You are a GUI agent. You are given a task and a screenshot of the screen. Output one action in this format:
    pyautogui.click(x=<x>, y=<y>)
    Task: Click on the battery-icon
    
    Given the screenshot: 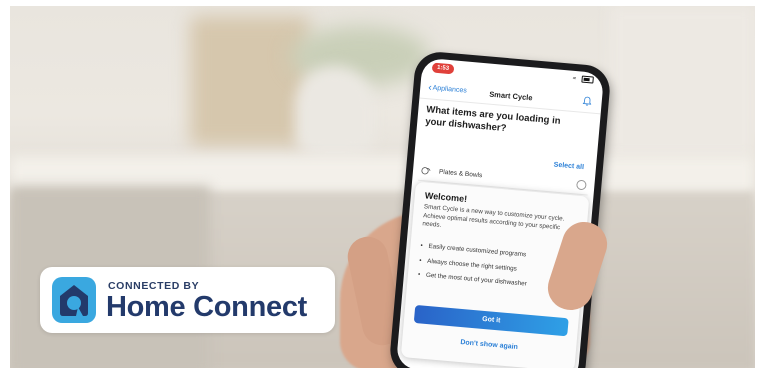 What is the action you would take?
    pyautogui.click(x=587, y=79)
    